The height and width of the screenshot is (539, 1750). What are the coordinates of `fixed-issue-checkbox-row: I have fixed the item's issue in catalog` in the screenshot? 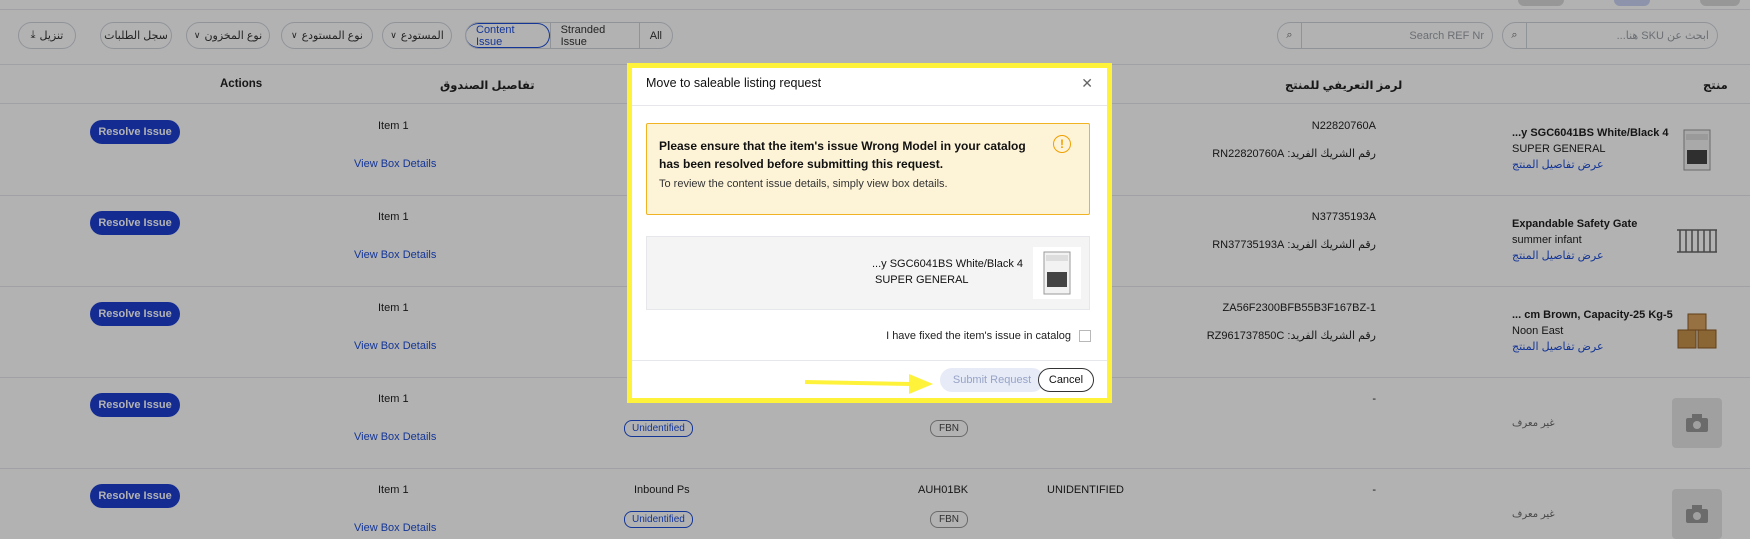 It's located at (988, 336).